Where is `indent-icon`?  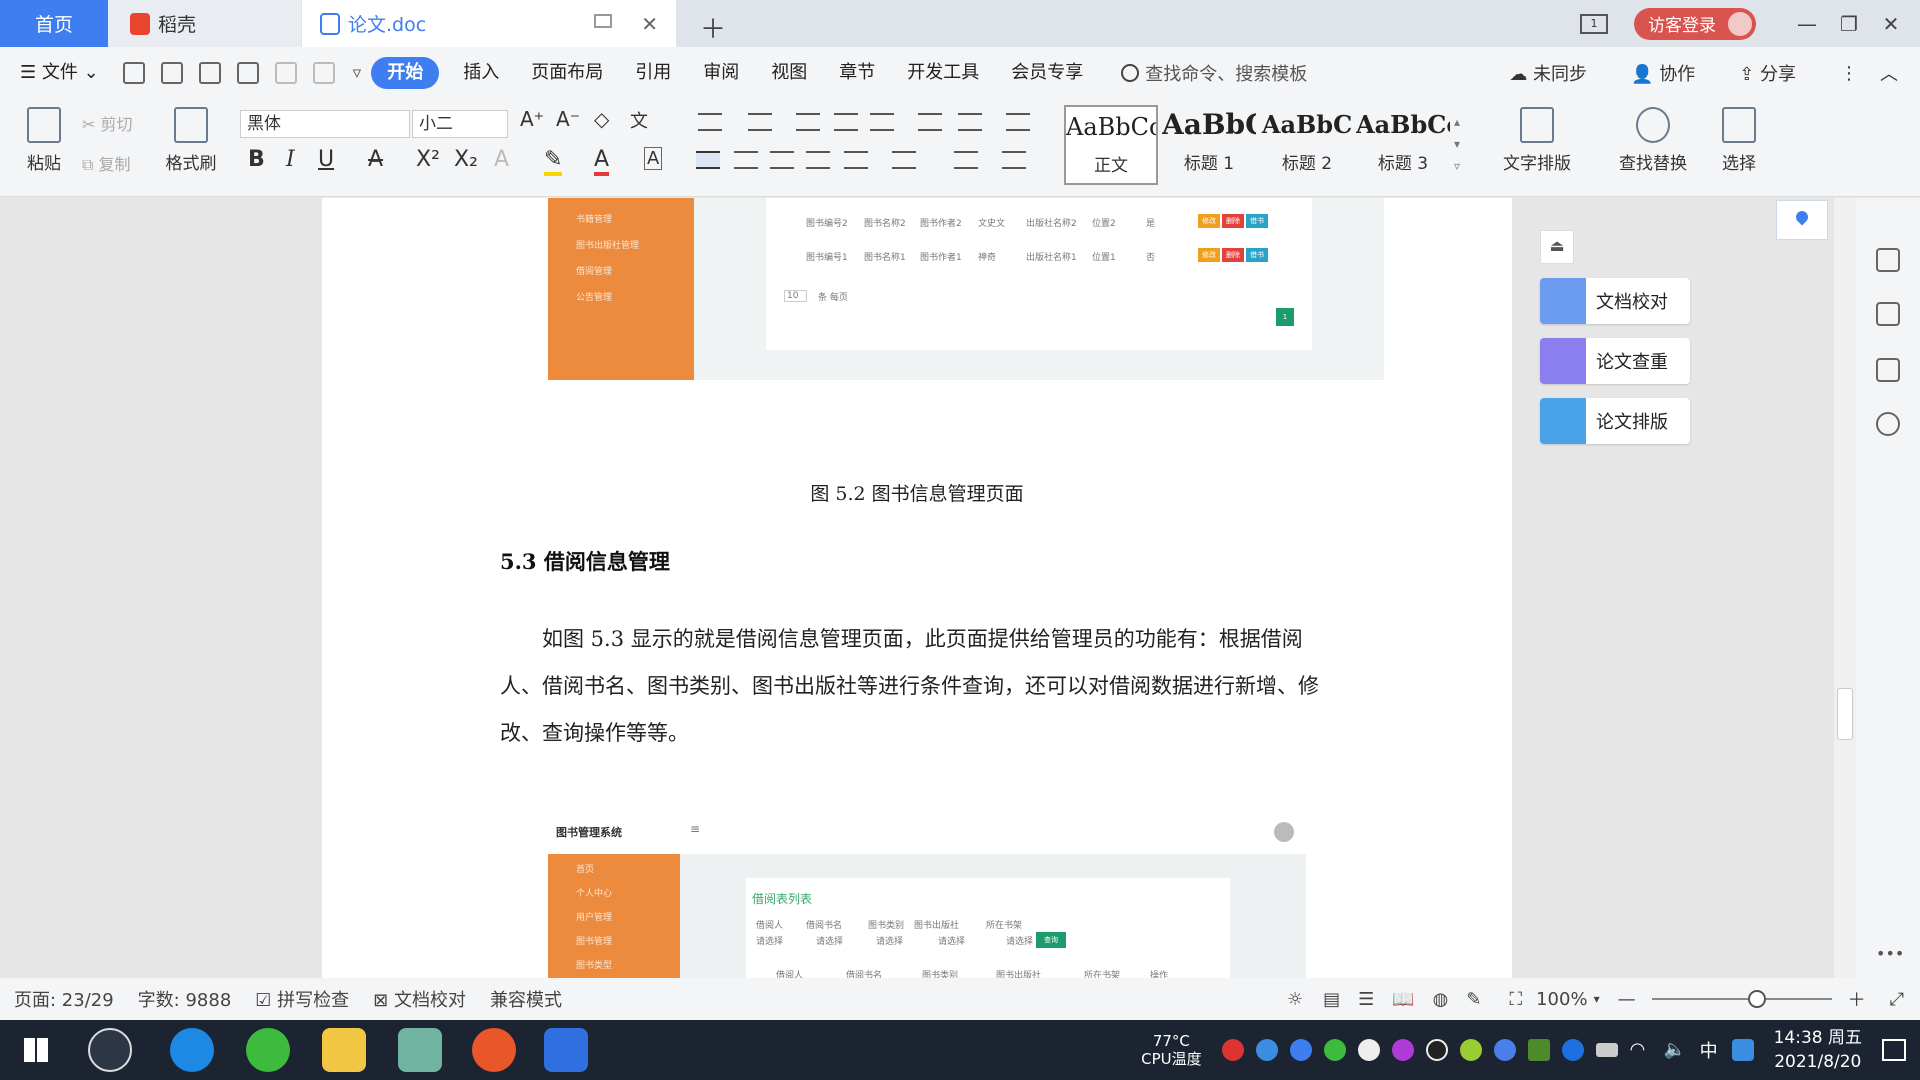
indent-icon is located at coordinates (846, 122).